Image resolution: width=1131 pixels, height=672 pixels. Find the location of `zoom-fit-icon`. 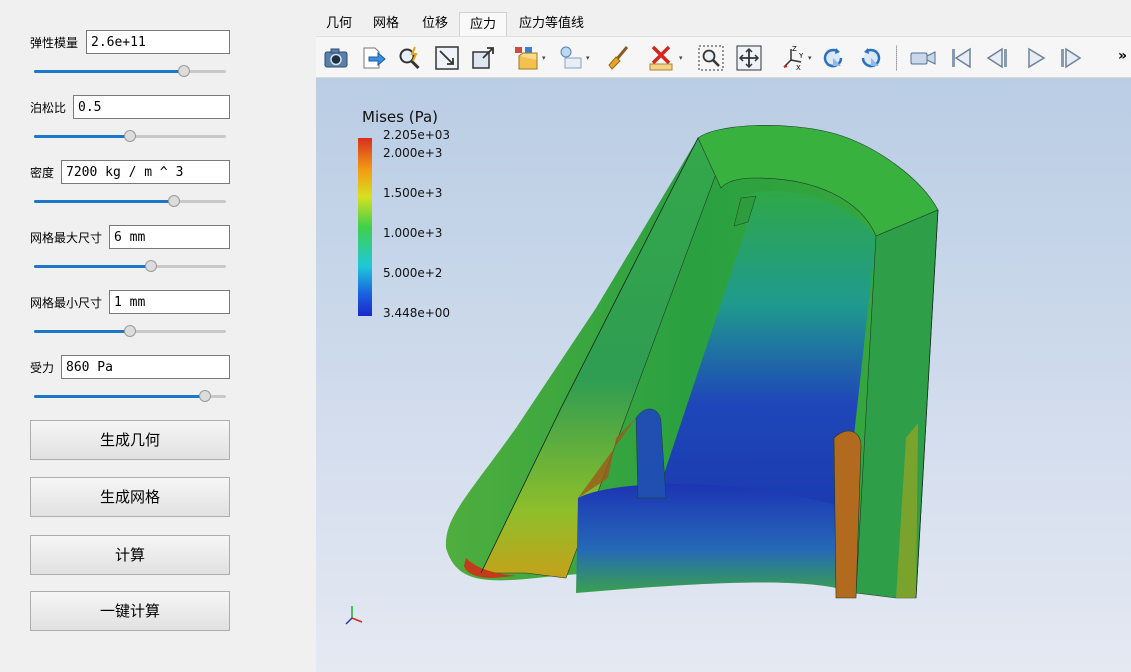

zoom-fit-icon is located at coordinates (483, 58).